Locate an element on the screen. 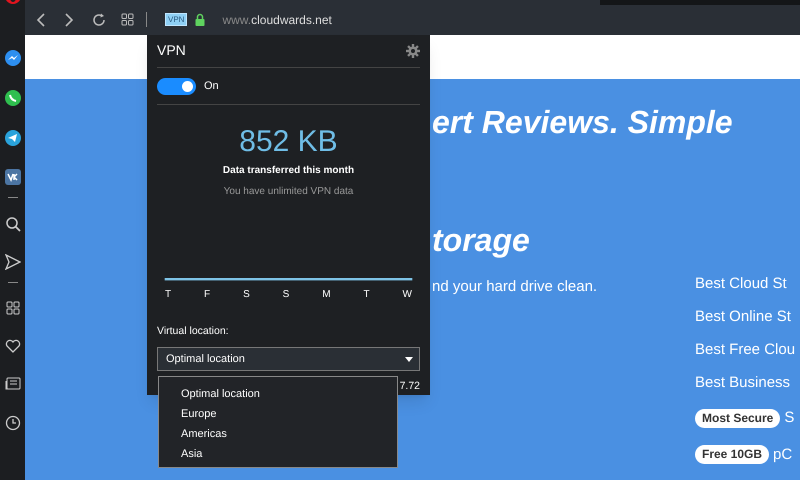  reload-icon is located at coordinates (99, 19).